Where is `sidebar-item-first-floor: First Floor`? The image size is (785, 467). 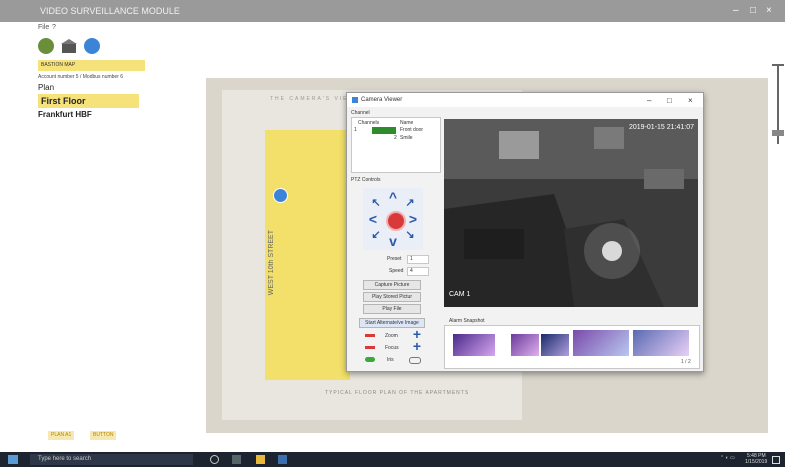
sidebar-item-first-floor: First Floor is located at coordinates (88, 101).